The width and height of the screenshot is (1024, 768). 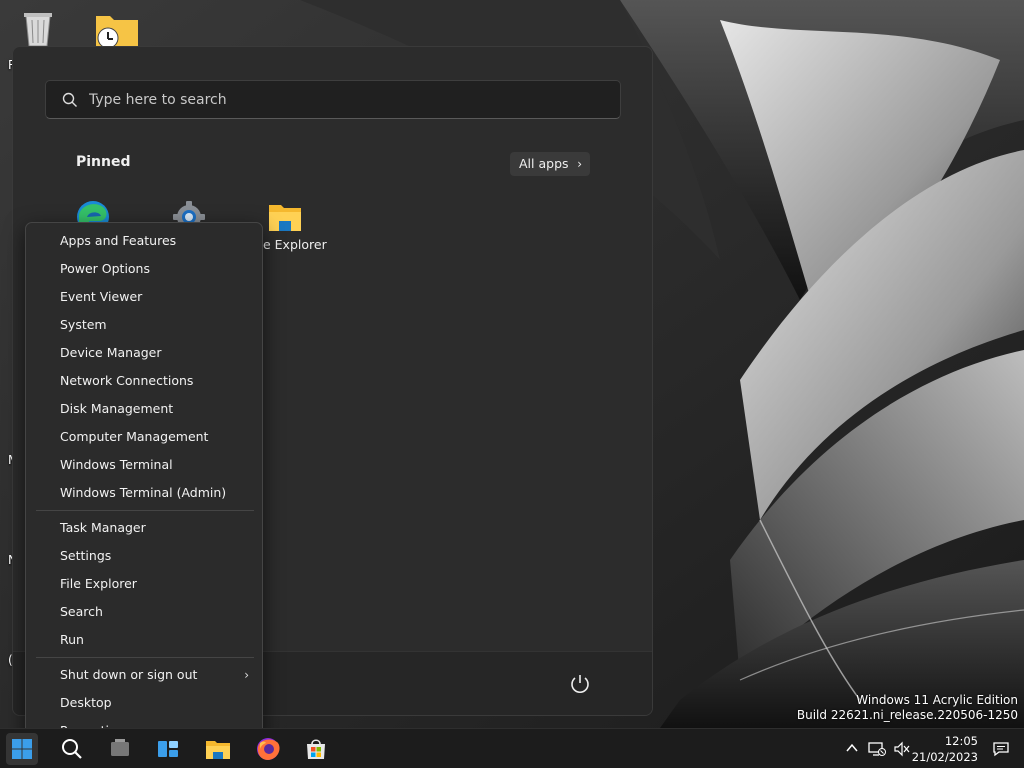 I want to click on taskbar: 12:05 21/02/2023, so click(x=512, y=748).